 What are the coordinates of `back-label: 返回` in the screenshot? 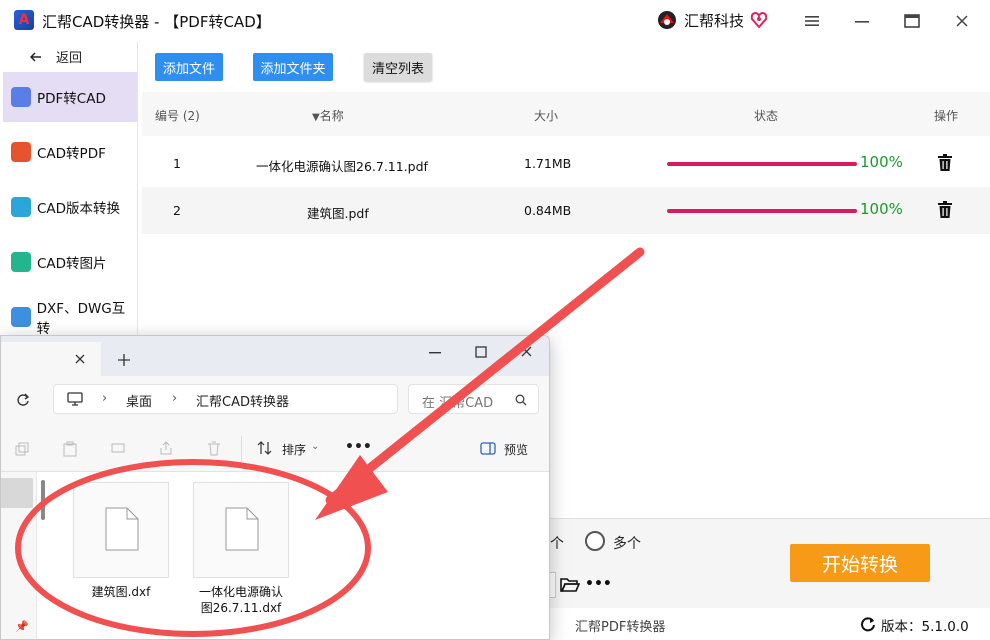 It's located at (69, 58).